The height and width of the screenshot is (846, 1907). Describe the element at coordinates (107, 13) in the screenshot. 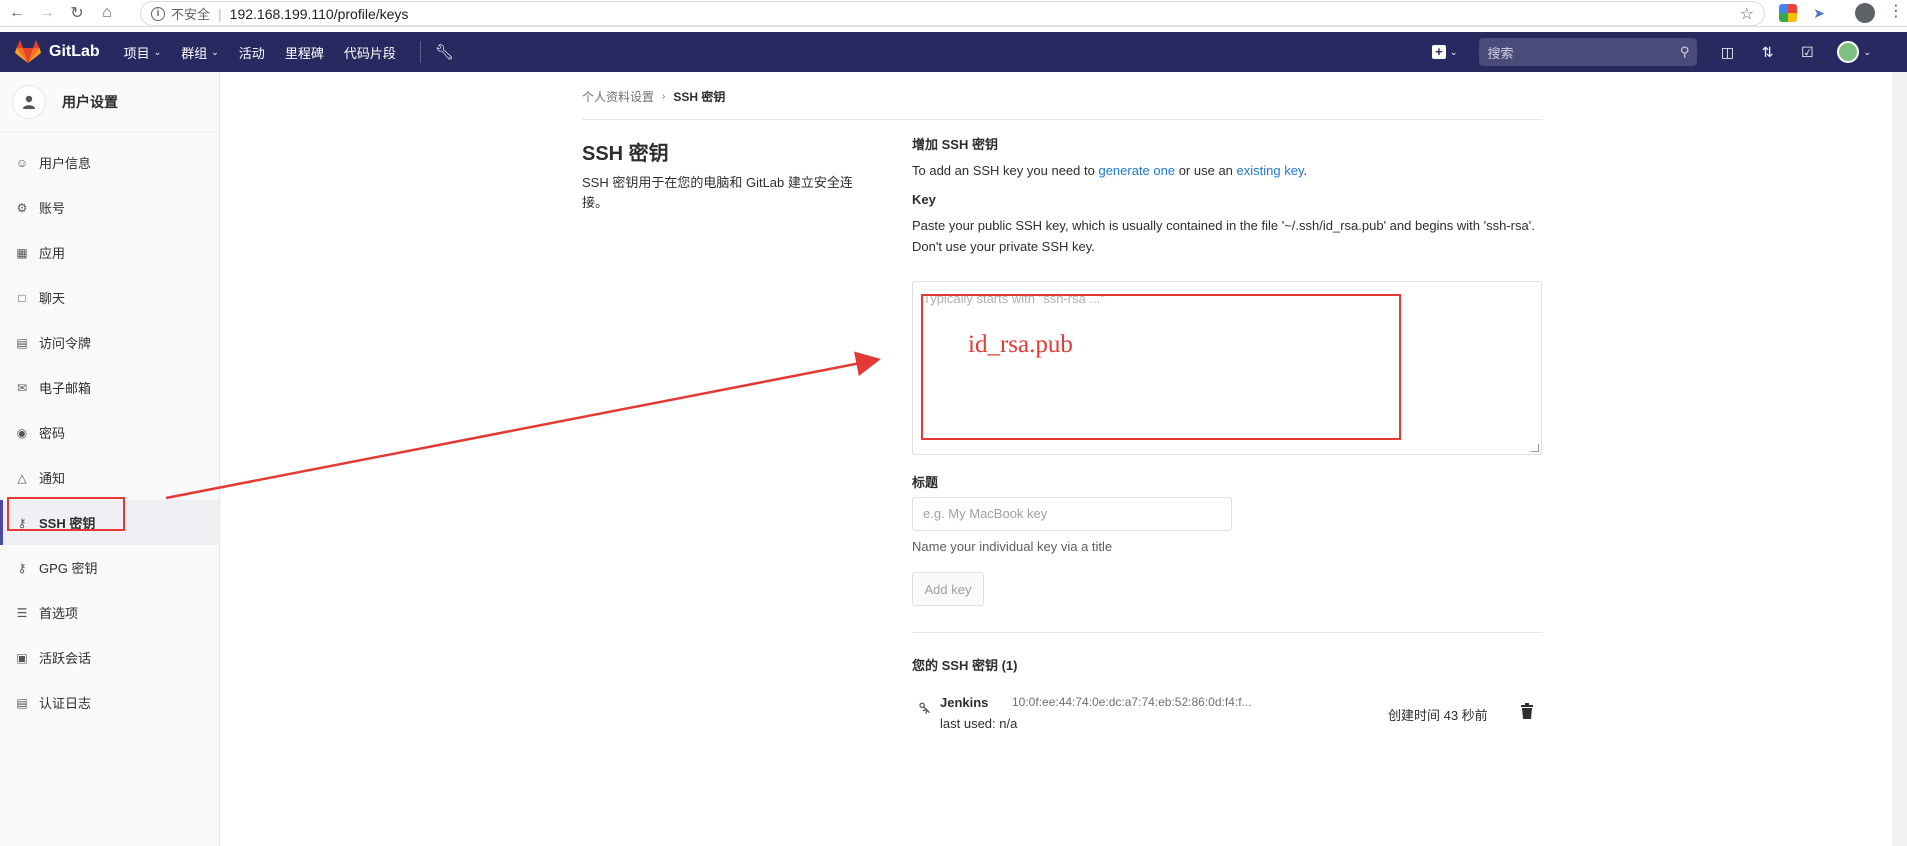

I see `home-icon: ⌂` at that location.